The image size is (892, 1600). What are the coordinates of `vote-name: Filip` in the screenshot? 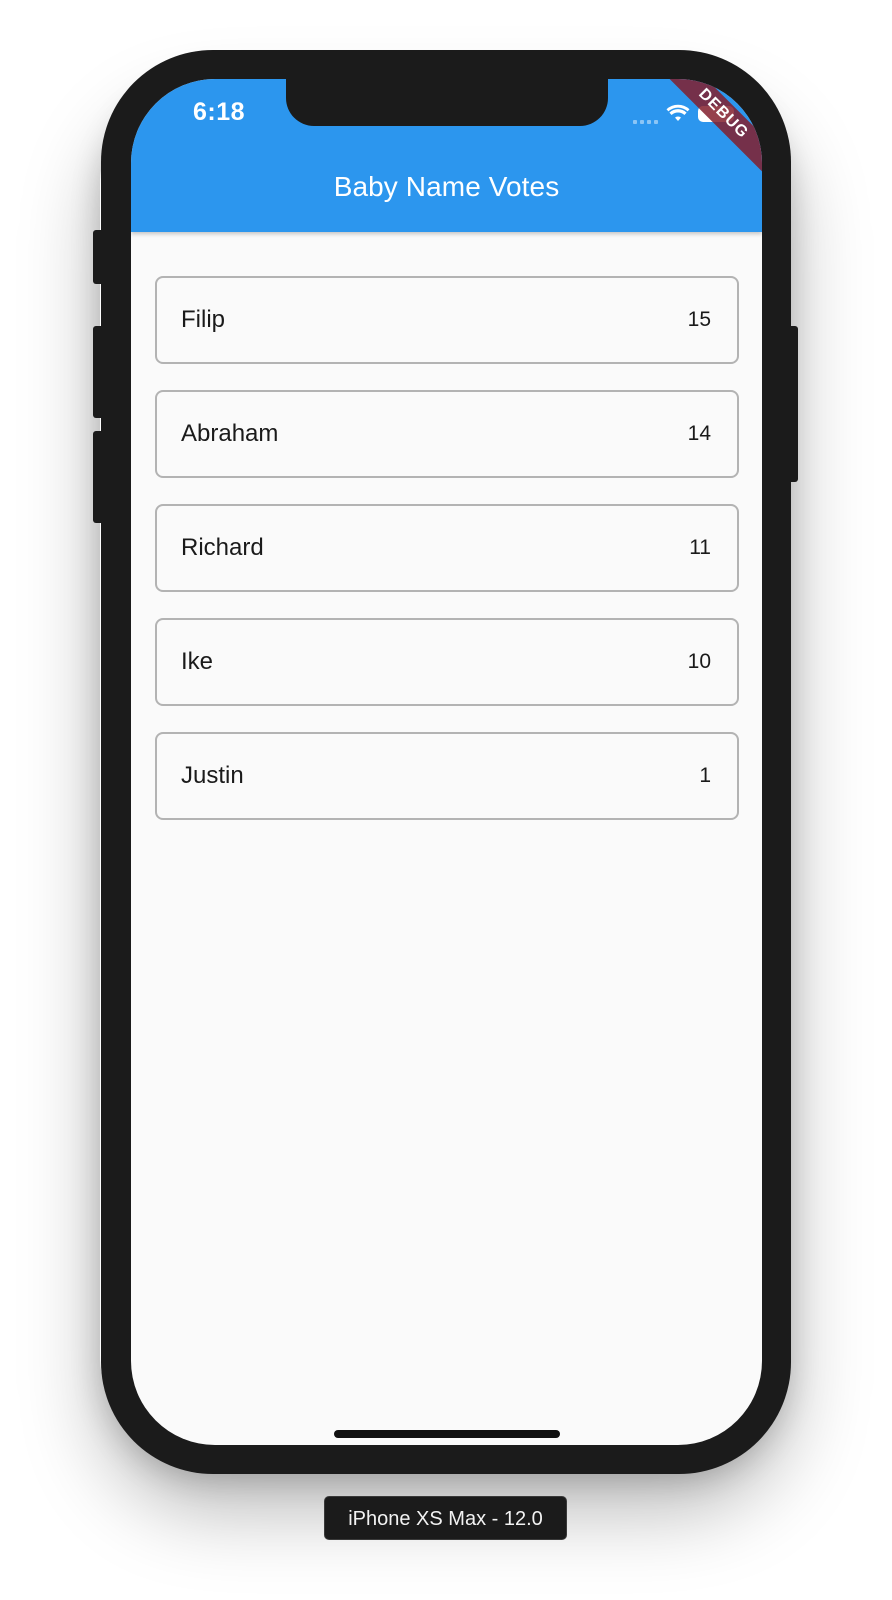 It's located at (203, 319).